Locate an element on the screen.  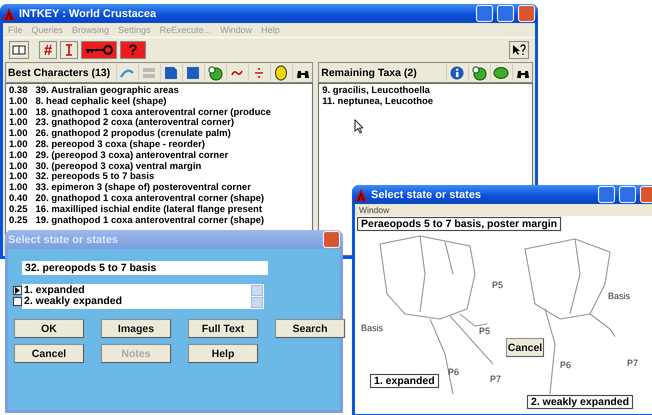
dialog-button: OK is located at coordinates (49, 328).